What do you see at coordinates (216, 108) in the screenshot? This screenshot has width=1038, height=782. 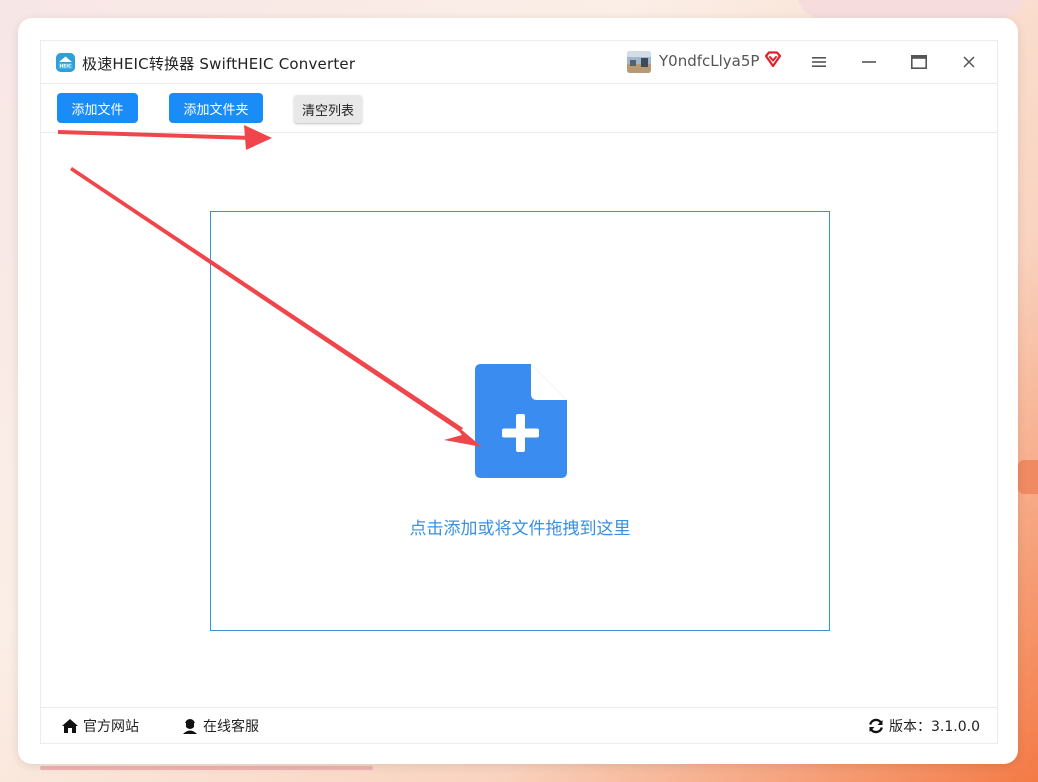 I see `add-folder-button: 添加文件夹` at bounding box center [216, 108].